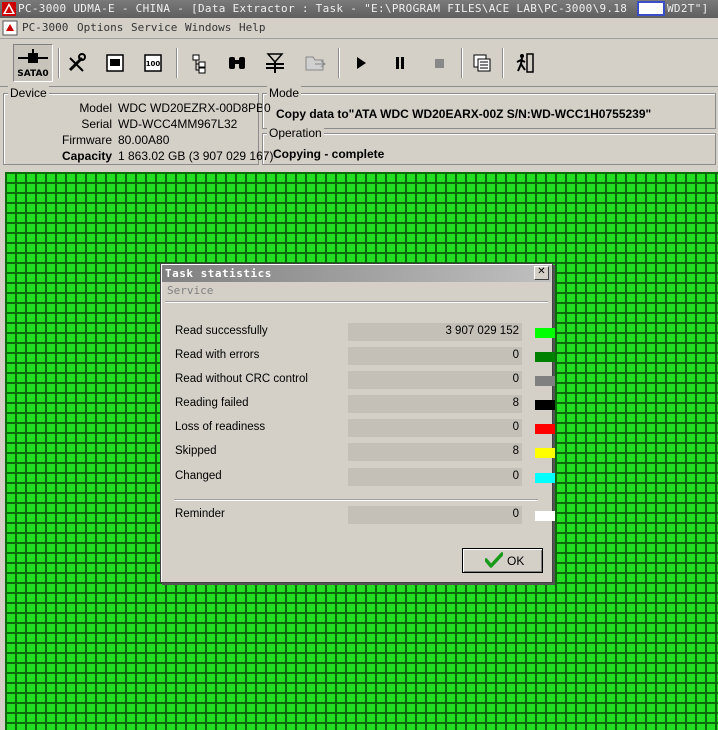 The width and height of the screenshot is (718, 730). What do you see at coordinates (33, 56) in the screenshot?
I see `connector-icon` at bounding box center [33, 56].